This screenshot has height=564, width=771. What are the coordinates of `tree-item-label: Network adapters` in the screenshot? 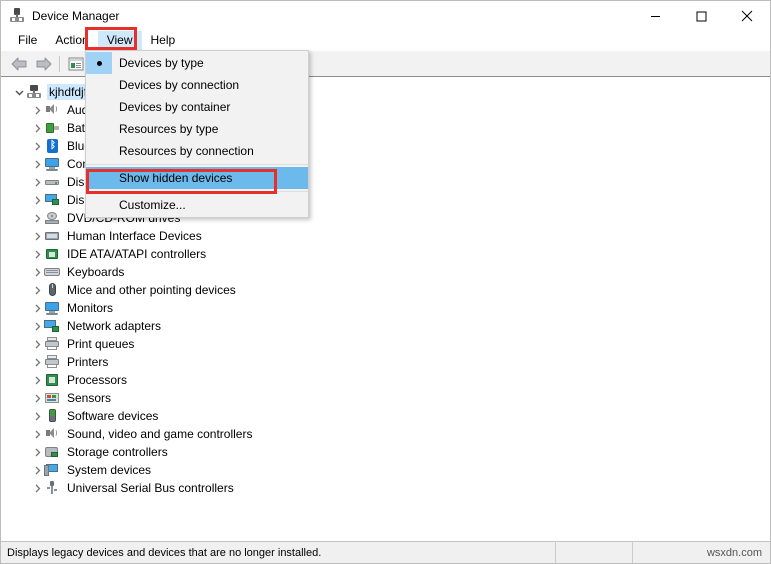 It's located at (114, 326).